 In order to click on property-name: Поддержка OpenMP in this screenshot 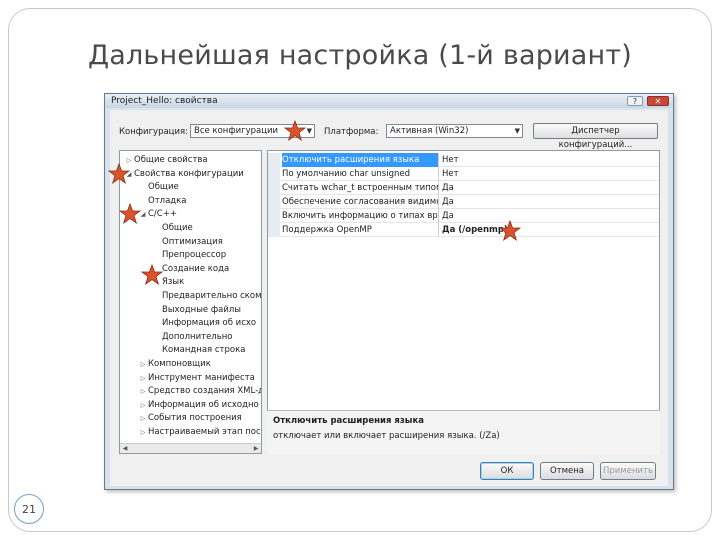, I will do `click(360, 230)`.